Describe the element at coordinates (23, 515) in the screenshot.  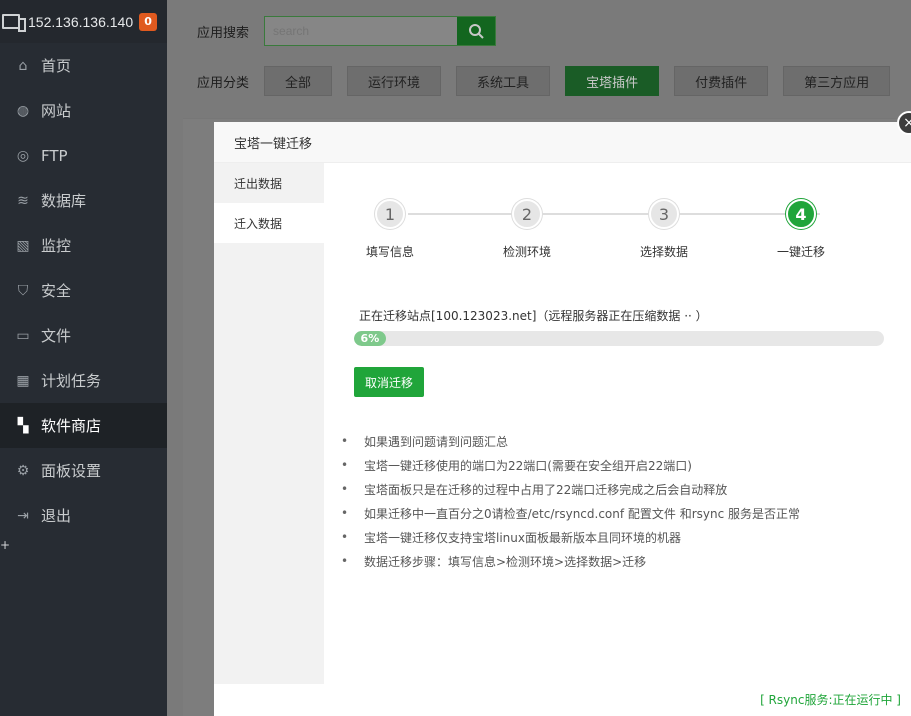
I see `logout-icon: ⇥` at that location.